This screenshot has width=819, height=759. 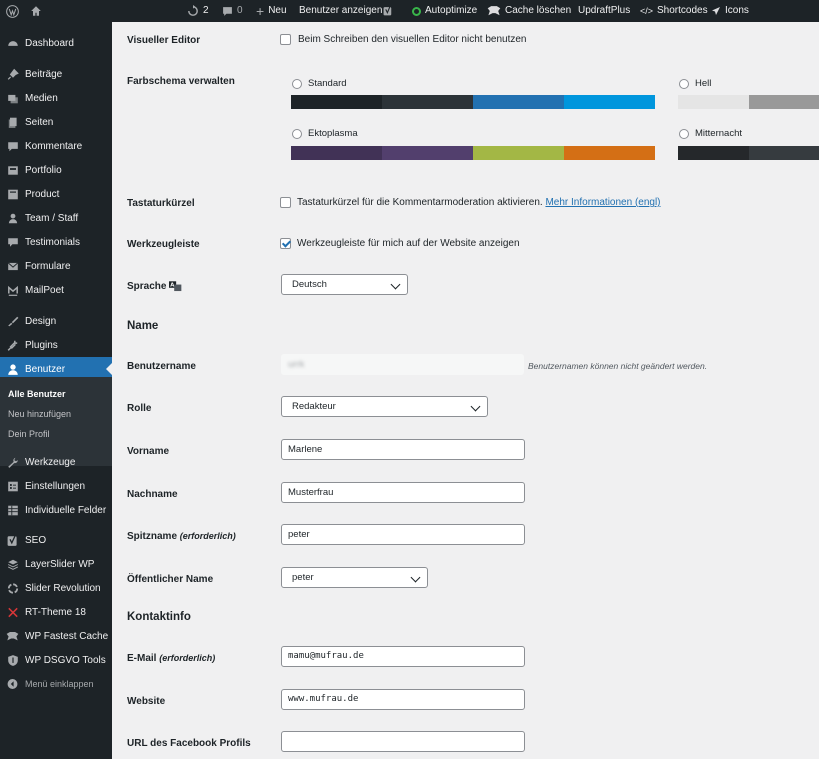 I want to click on color-scheme-hell-radio, so click(x=684, y=84).